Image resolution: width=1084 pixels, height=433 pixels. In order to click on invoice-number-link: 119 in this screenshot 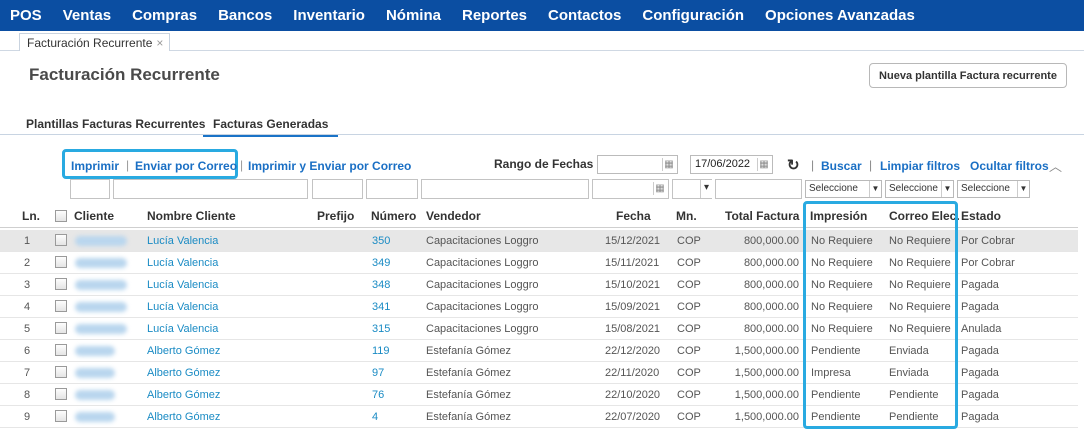, I will do `click(381, 351)`.